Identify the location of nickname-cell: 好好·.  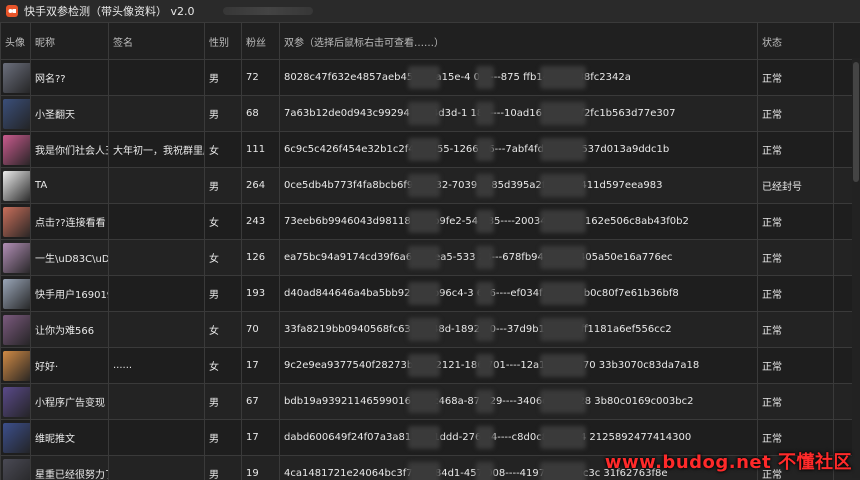
(69, 365).